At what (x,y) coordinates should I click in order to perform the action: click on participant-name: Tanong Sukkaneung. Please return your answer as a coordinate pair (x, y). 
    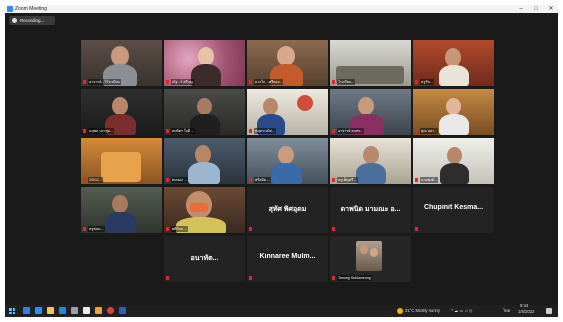
    Looking at the image, I should click on (354, 278).